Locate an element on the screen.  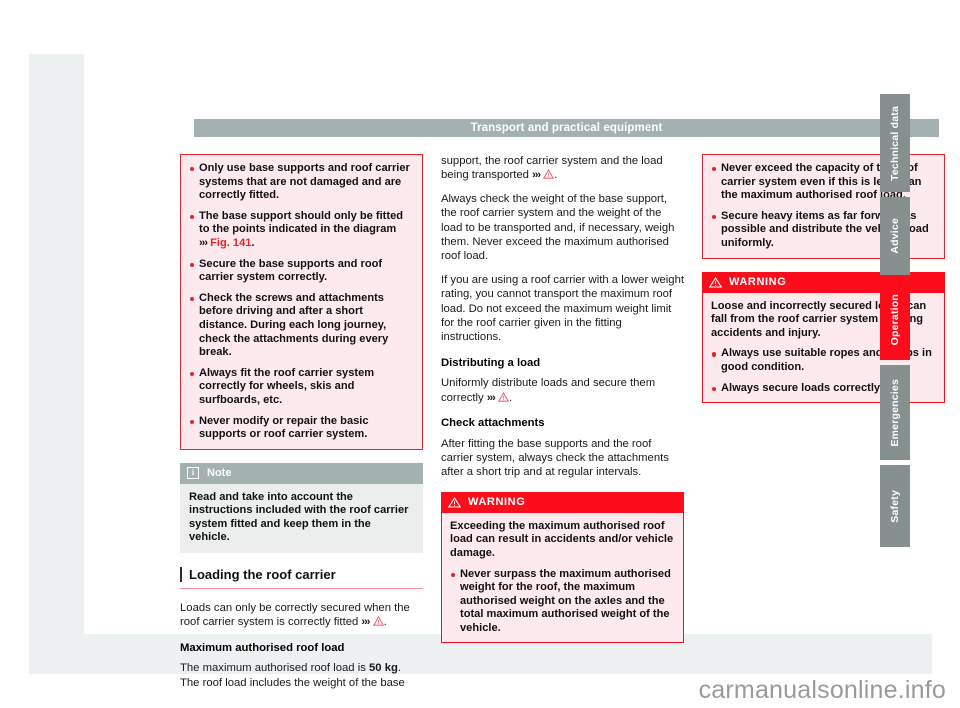
tab-label: Advice is located at coordinates (895, 236).